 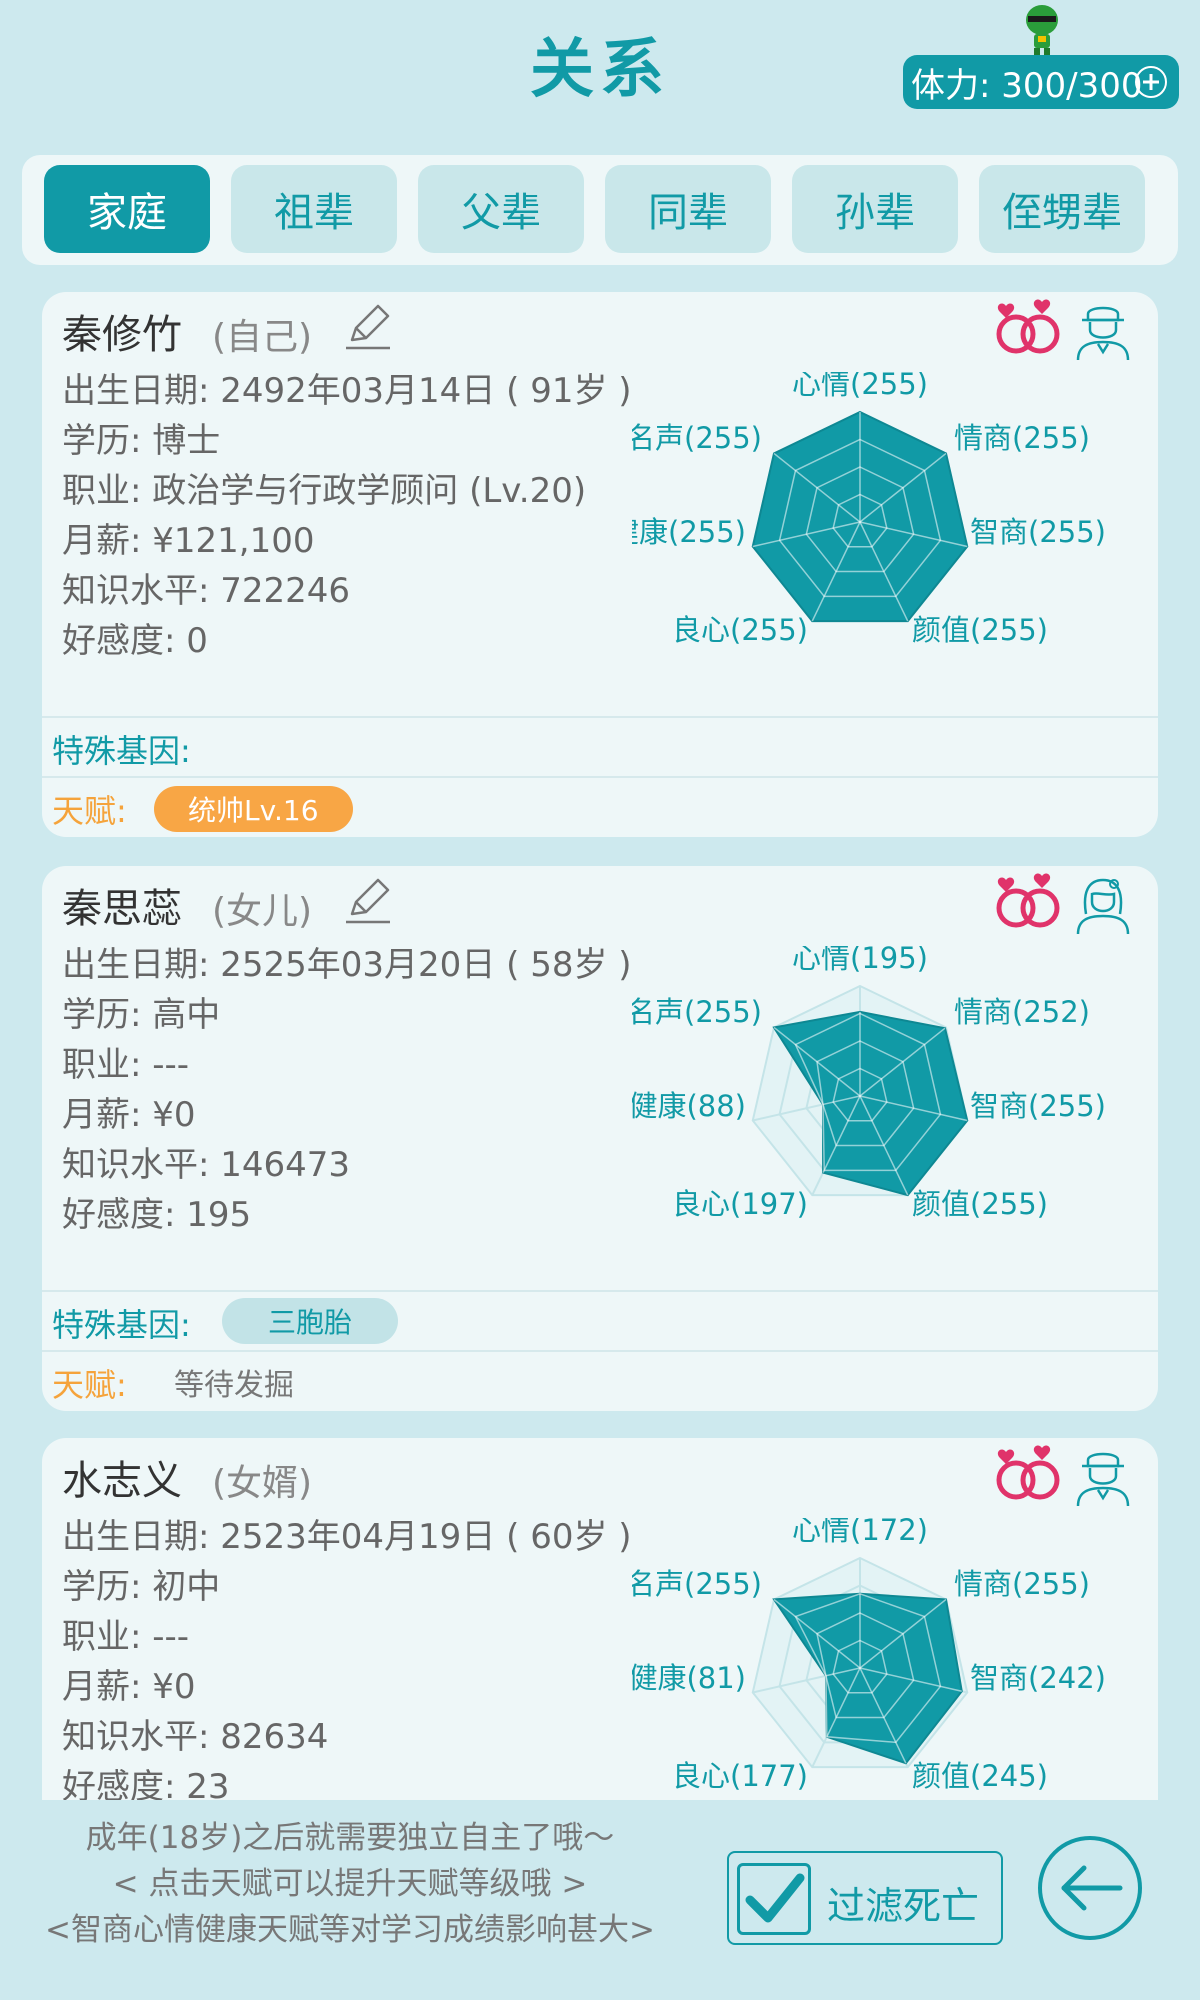 I want to click on radar-label: 情商(252), so click(x=1022, y=1012).